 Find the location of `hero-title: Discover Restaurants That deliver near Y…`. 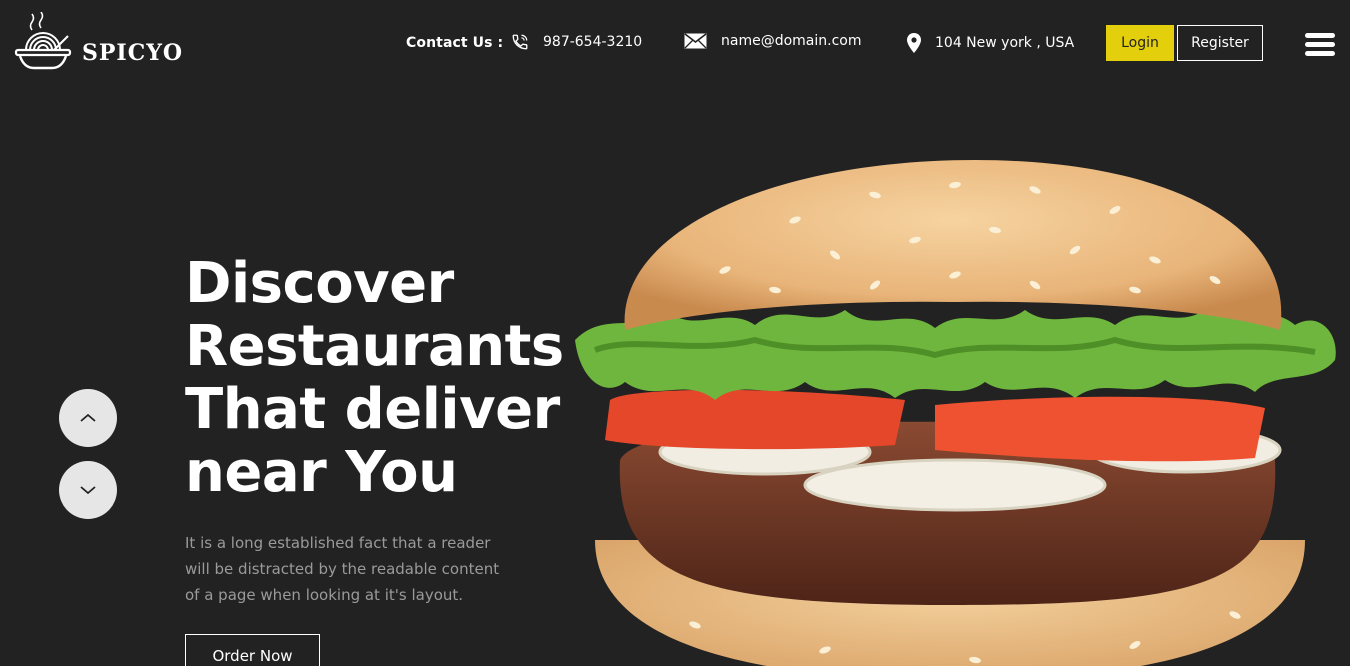

hero-title: Discover Restaurants That deliver near Y… is located at coordinates (395, 378).